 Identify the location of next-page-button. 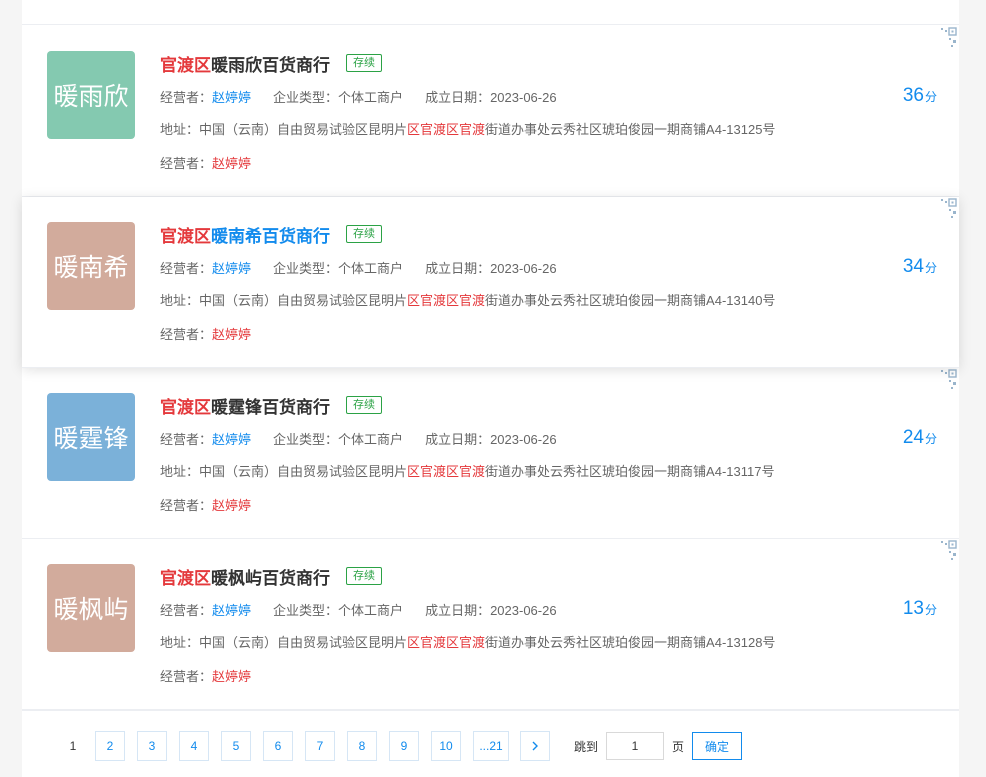
(535, 746).